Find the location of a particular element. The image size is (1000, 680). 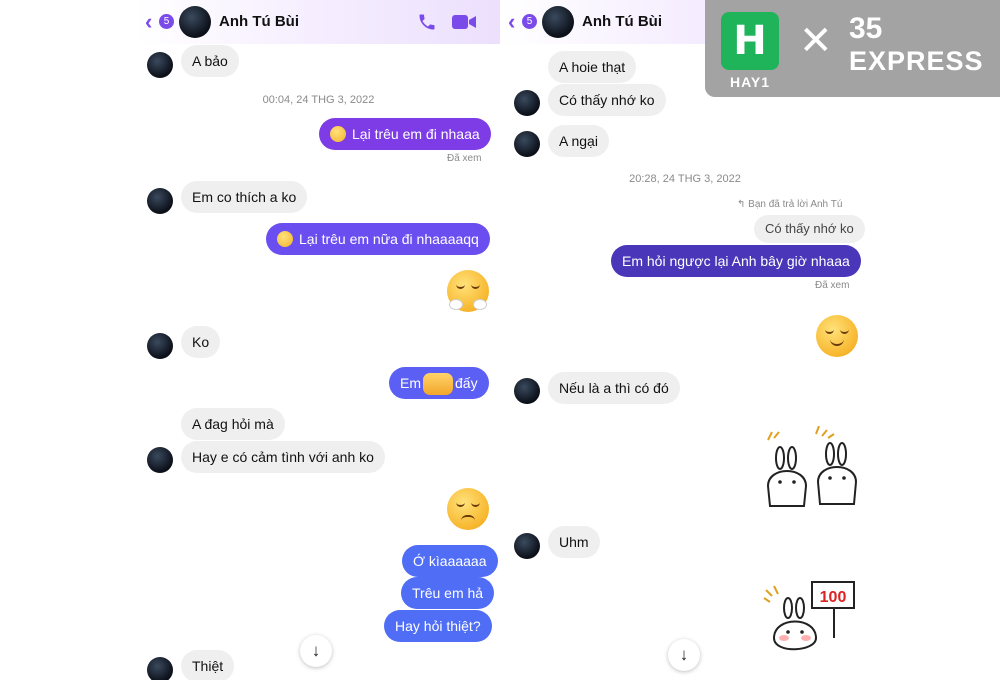

reply-arrow-icon: ↰ is located at coordinates (743, 204).